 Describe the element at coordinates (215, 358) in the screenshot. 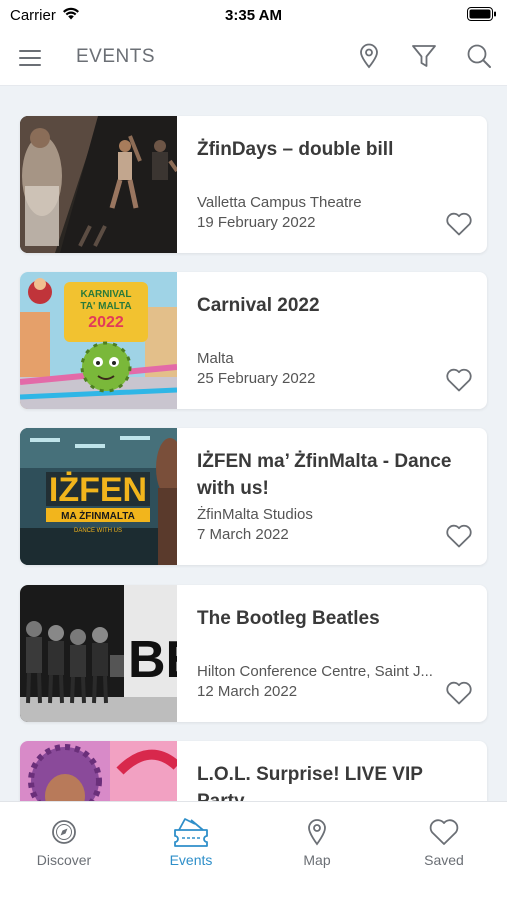

I see `event-venue: Malta` at that location.